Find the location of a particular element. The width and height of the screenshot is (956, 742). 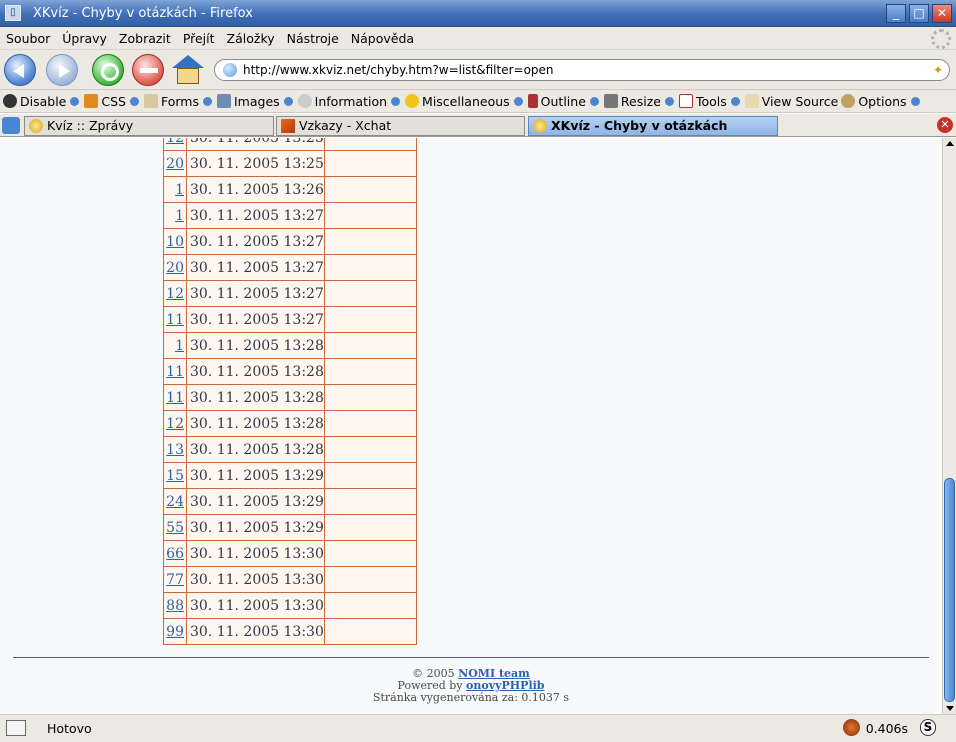

minimize-button: _ is located at coordinates (896, 13).